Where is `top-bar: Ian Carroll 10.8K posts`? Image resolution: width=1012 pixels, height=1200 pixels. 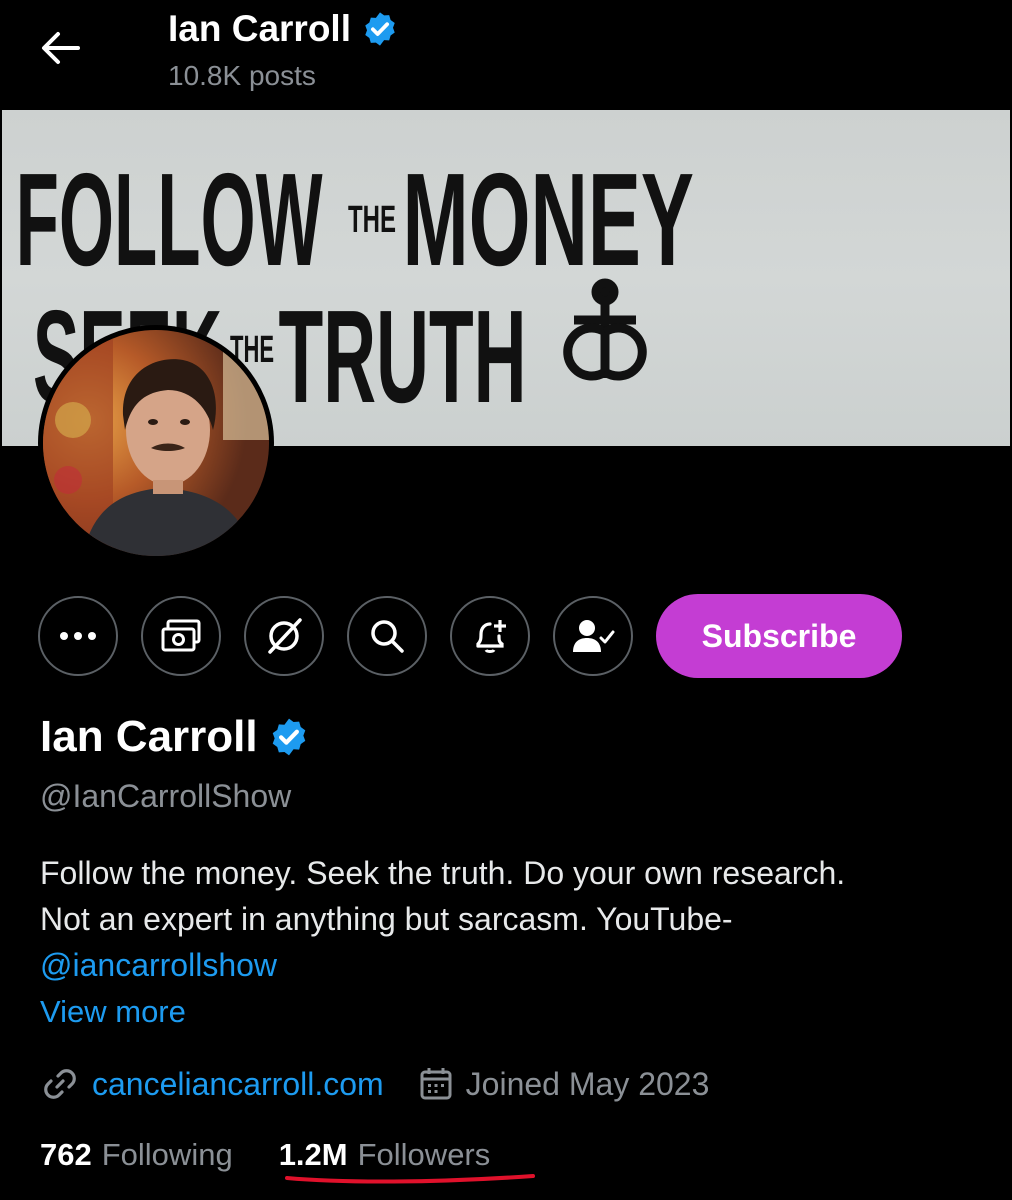
top-bar: Ian Carroll 10.8K posts is located at coordinates (506, 54).